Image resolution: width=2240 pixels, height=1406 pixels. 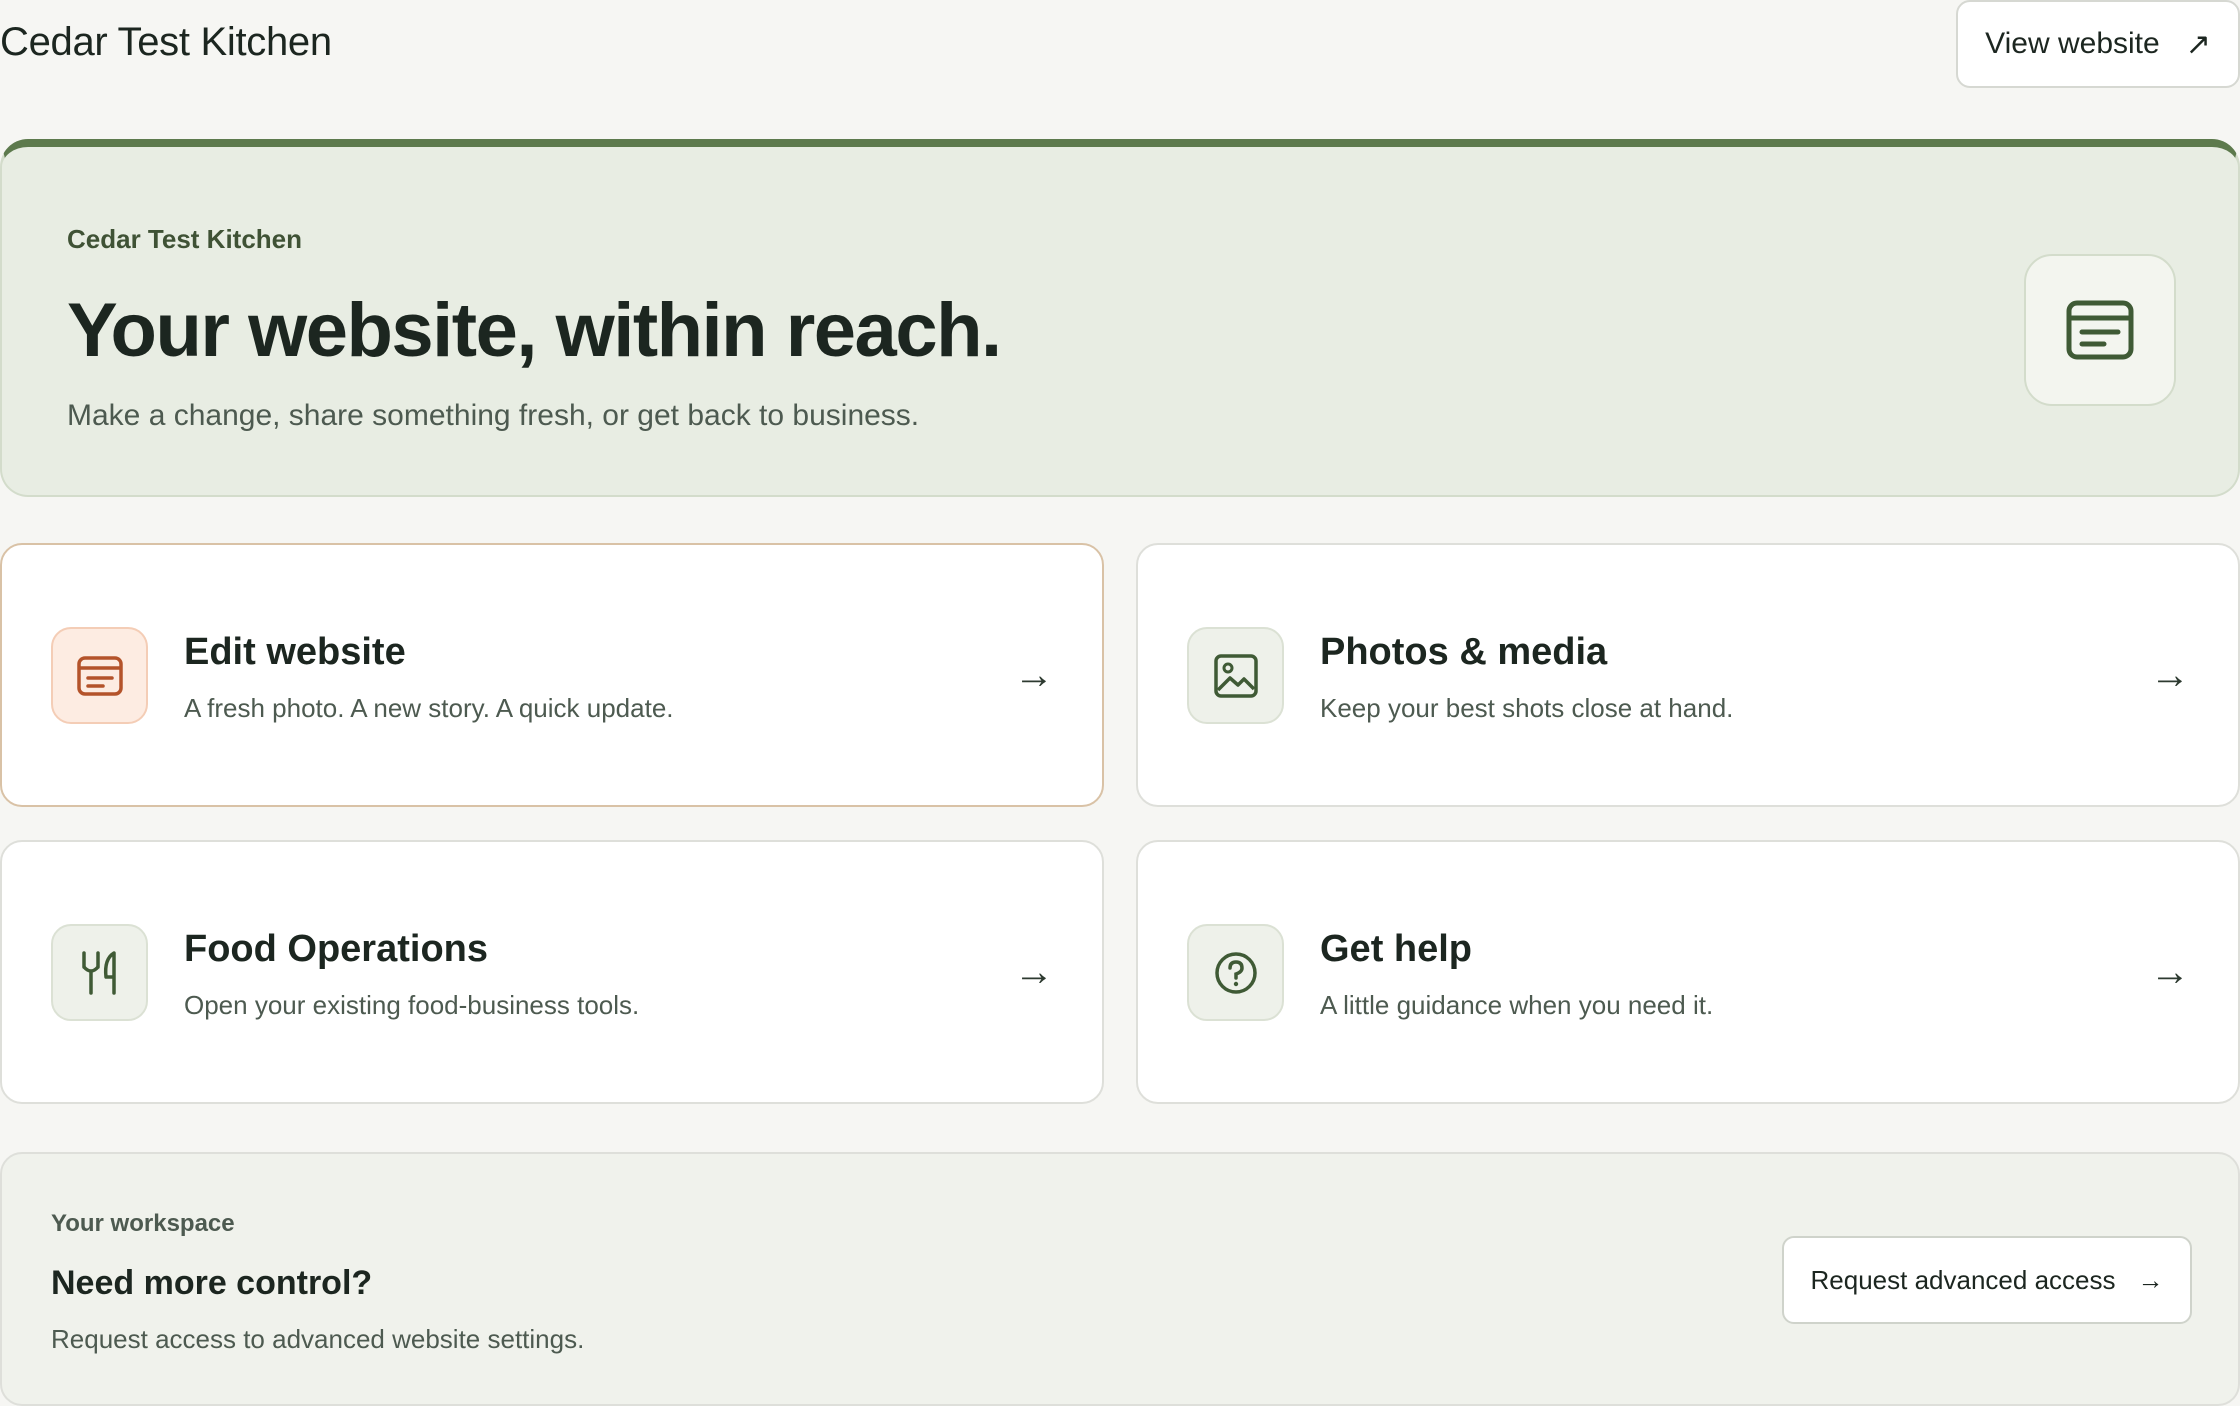 What do you see at coordinates (99, 972) in the screenshot?
I see `utensils-icon` at bounding box center [99, 972].